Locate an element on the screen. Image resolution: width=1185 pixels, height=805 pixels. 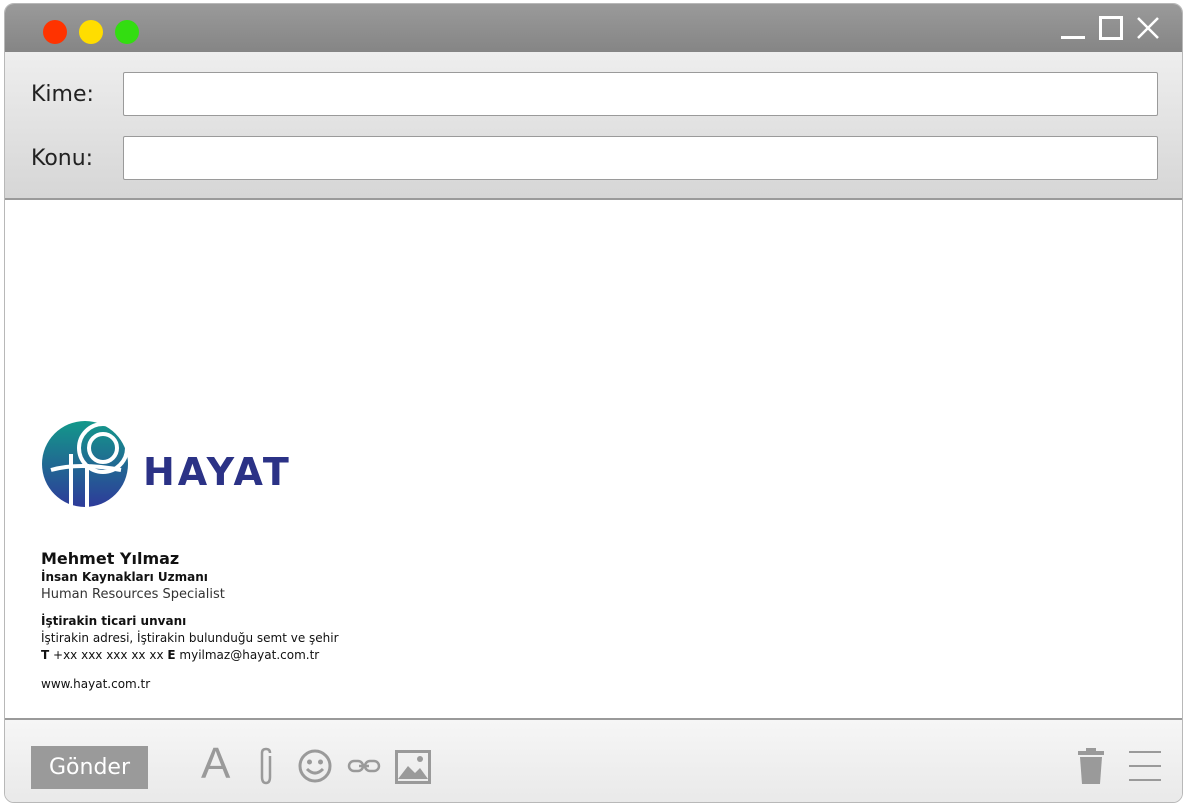
to-label: Kime: is located at coordinates (62, 94).